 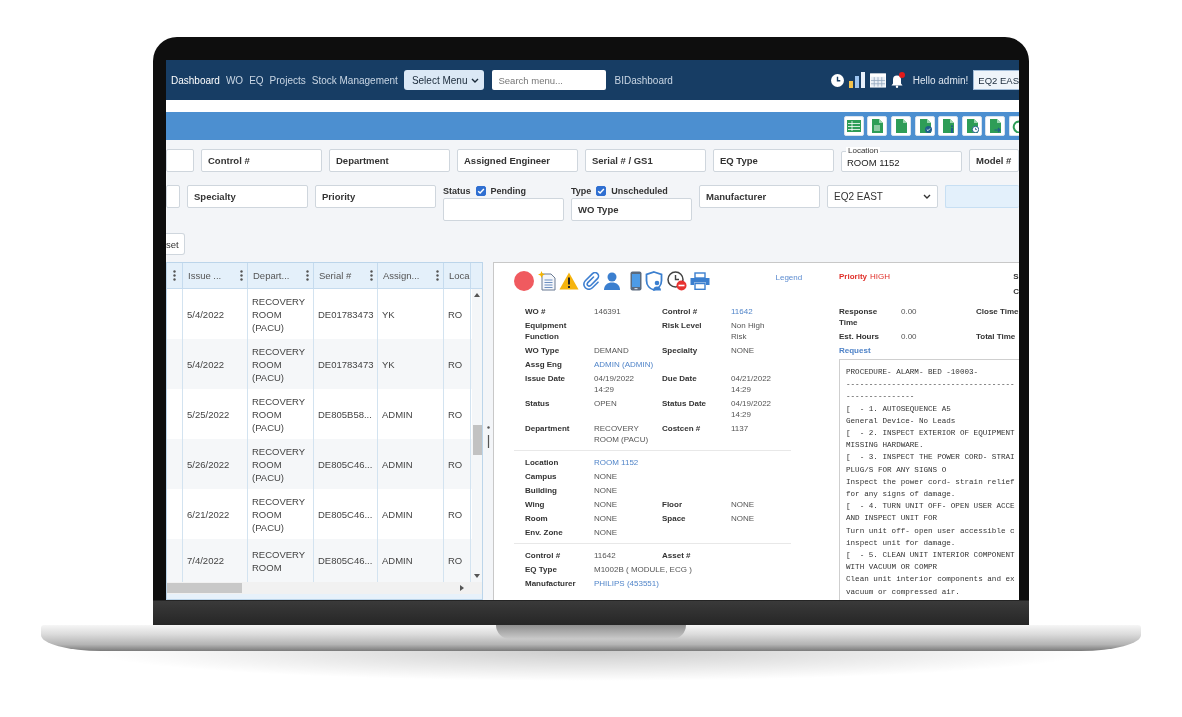 What do you see at coordinates (261, 160) in the screenshot?
I see `text-field: Control #` at bounding box center [261, 160].